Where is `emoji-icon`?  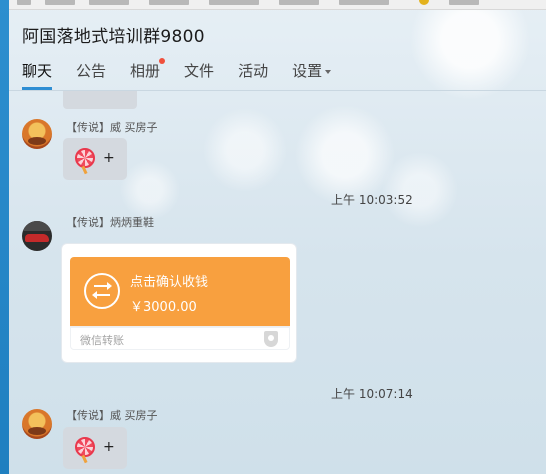 emoji-icon is located at coordinates (424, 2).